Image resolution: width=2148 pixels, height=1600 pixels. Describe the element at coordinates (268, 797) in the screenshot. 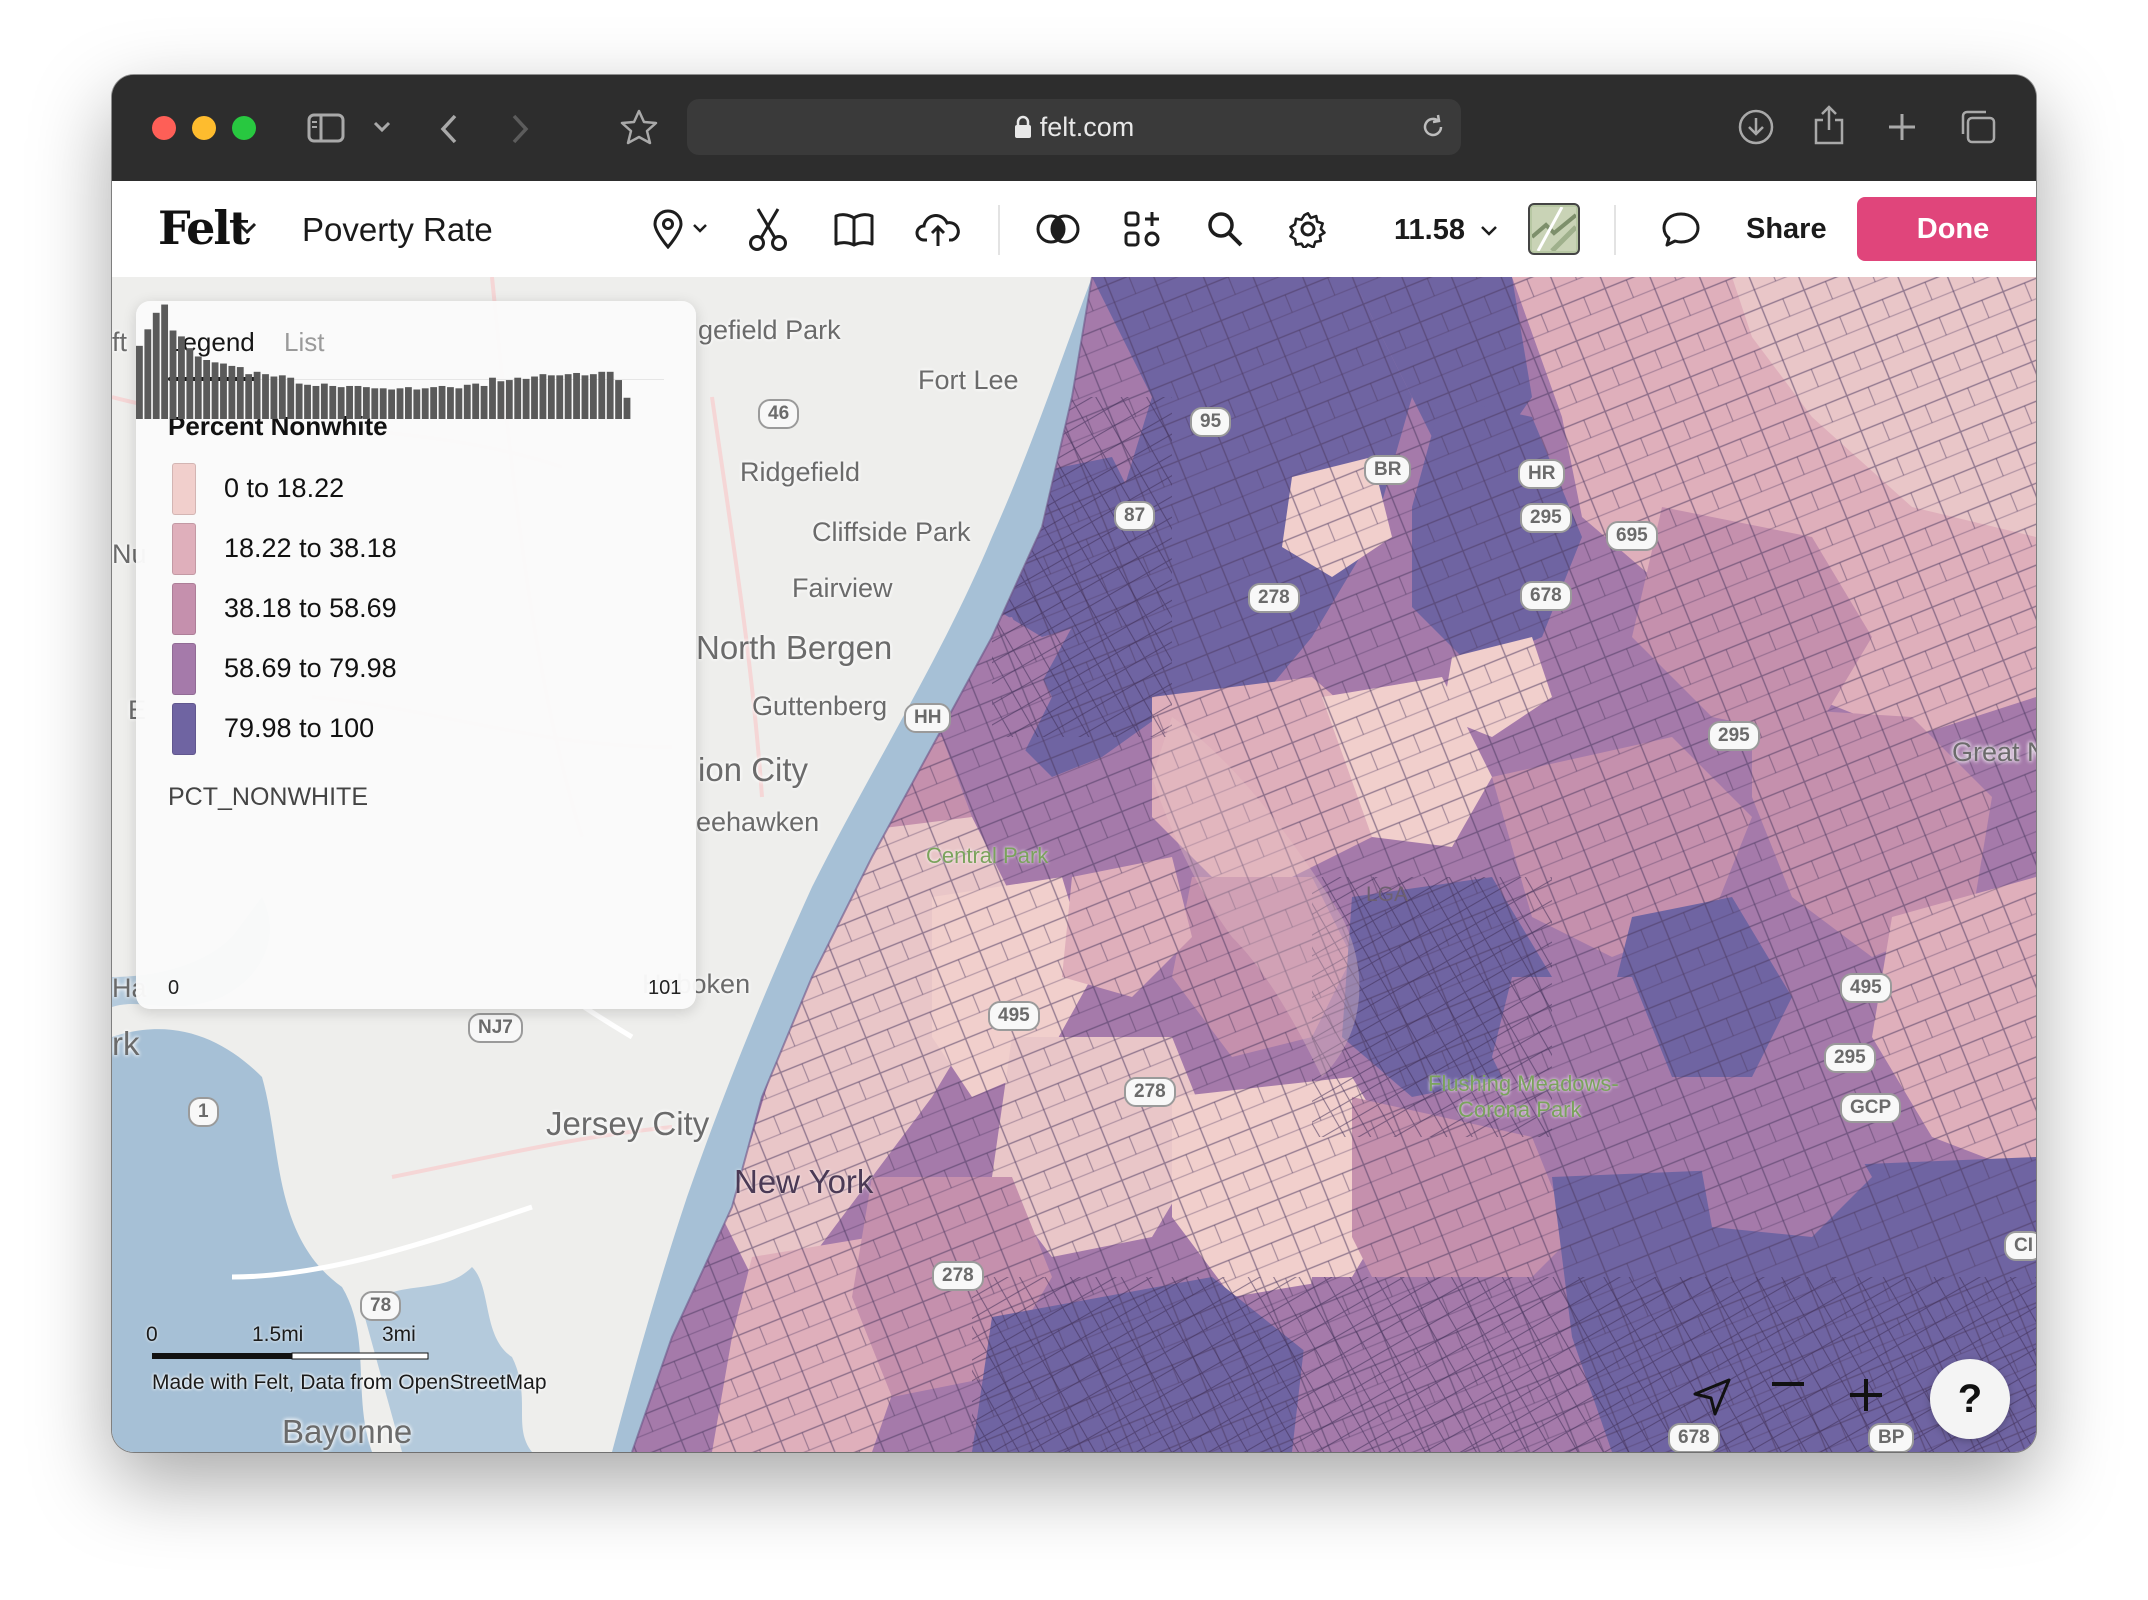

I see `field-name: PCT_NONWHITE` at that location.